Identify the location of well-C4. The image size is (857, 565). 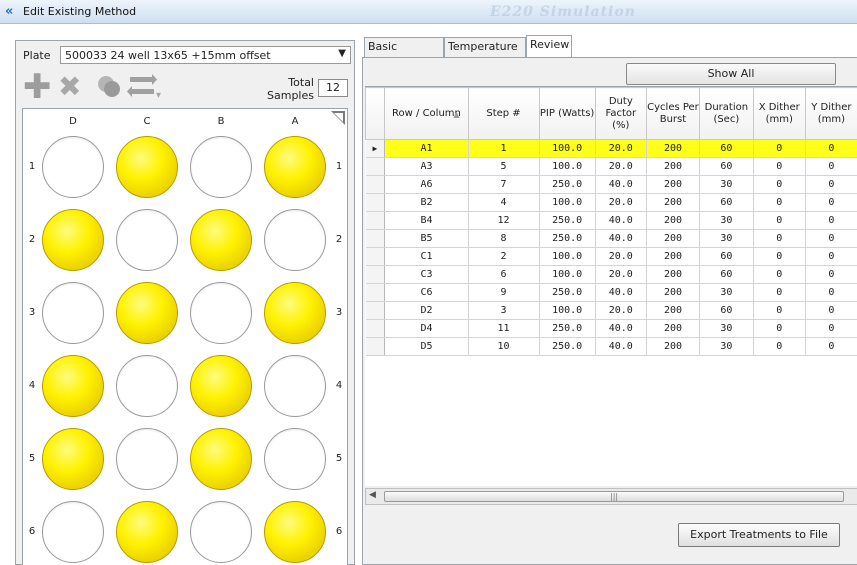
(147, 386).